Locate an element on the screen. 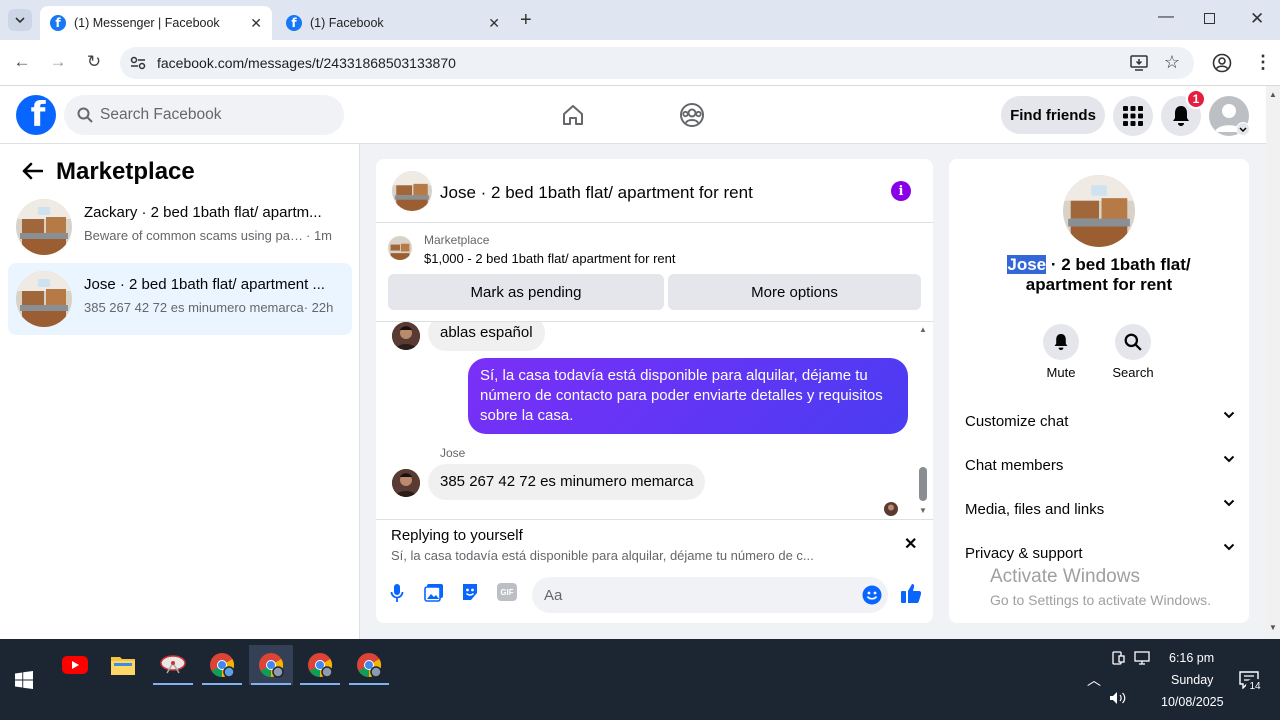  profile-icon is located at coordinates (1222, 63).